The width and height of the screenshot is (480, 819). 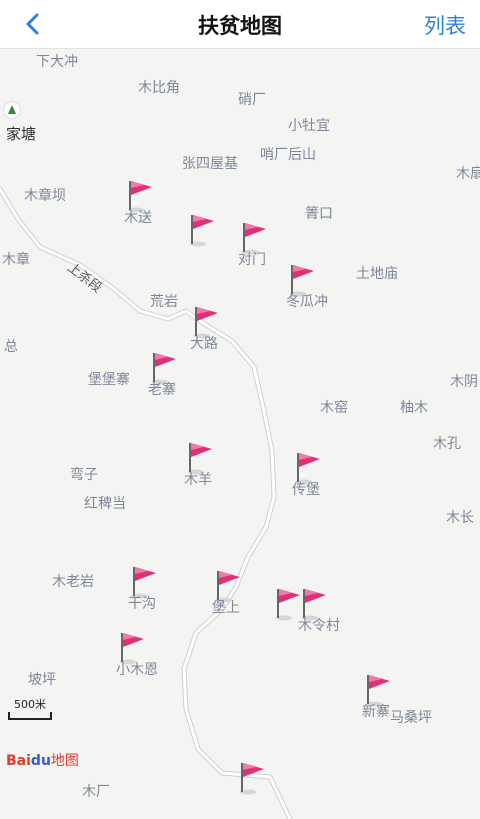 I want to click on place-label: 哨厂后山, so click(x=288, y=155).